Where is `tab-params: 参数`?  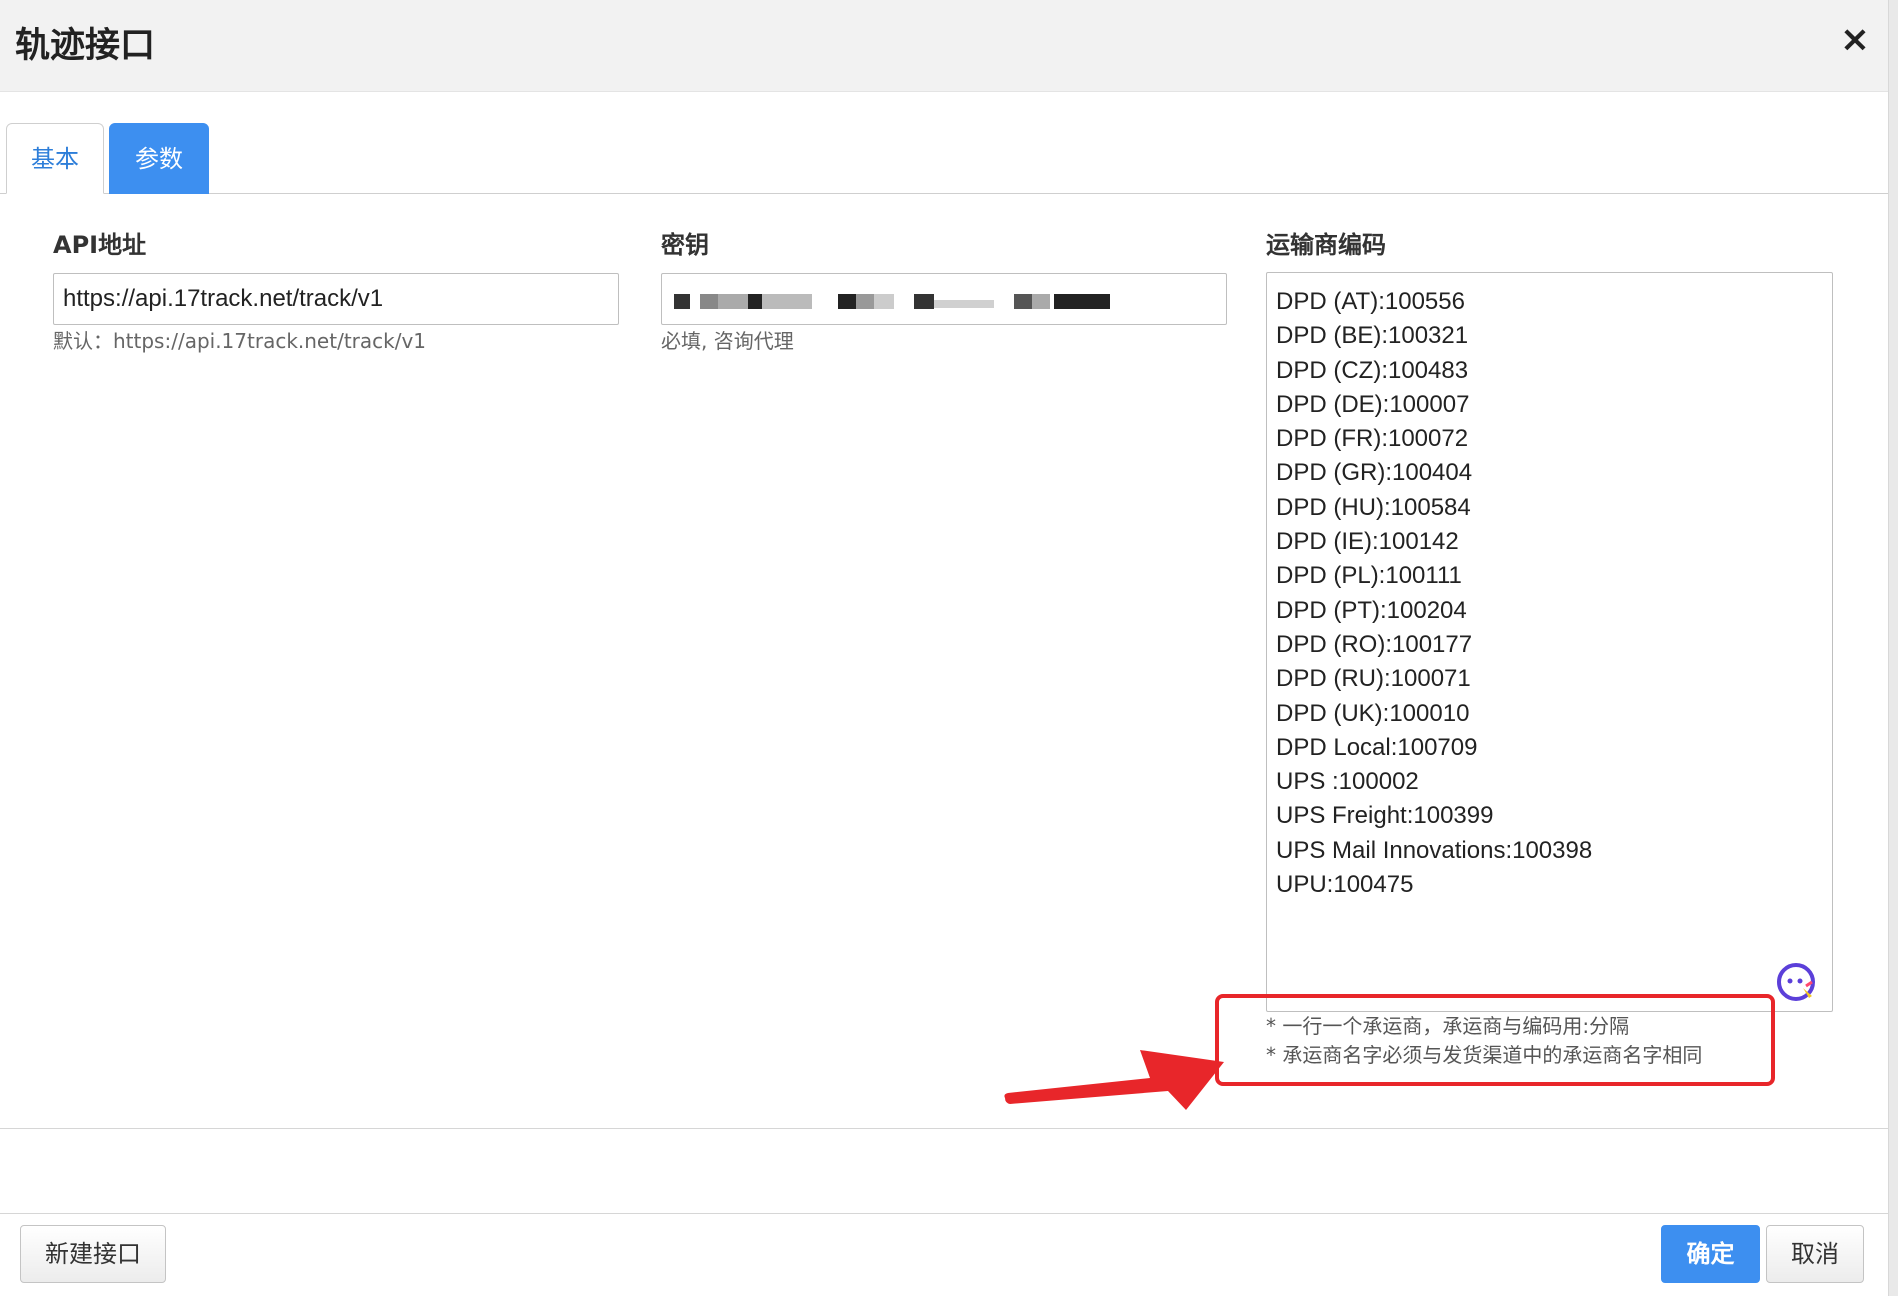 tab-params: 参数 is located at coordinates (159, 158).